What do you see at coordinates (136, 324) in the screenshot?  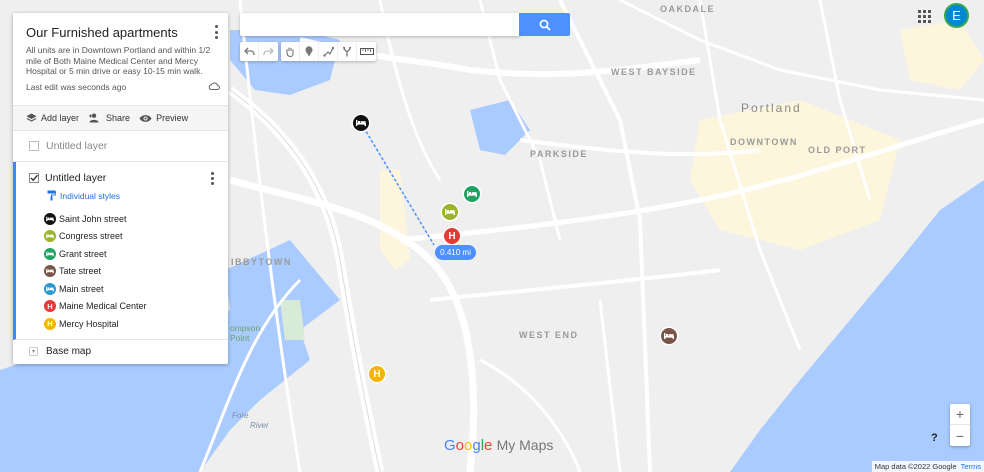 I see `list-item-mercy-hospital: H Mercy Hospital` at bounding box center [136, 324].